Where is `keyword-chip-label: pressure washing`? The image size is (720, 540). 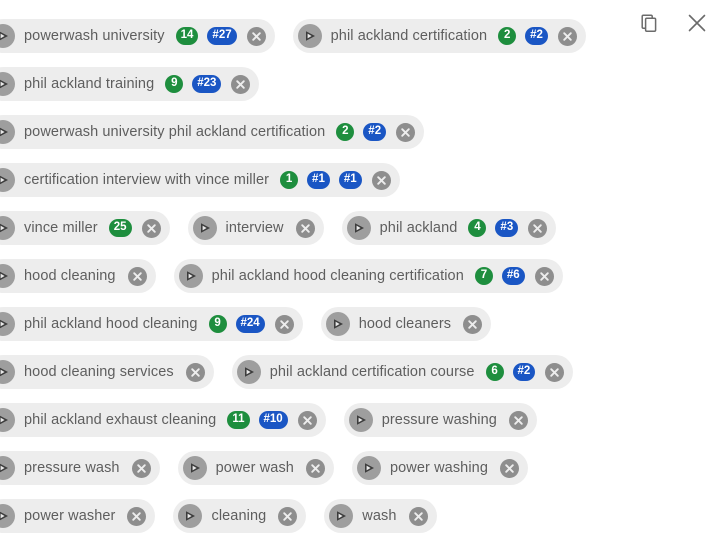 keyword-chip-label: pressure washing is located at coordinates (439, 419).